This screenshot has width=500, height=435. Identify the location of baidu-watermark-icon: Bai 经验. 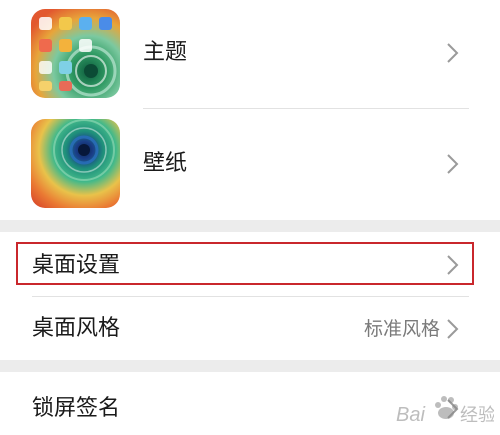
(445, 411).